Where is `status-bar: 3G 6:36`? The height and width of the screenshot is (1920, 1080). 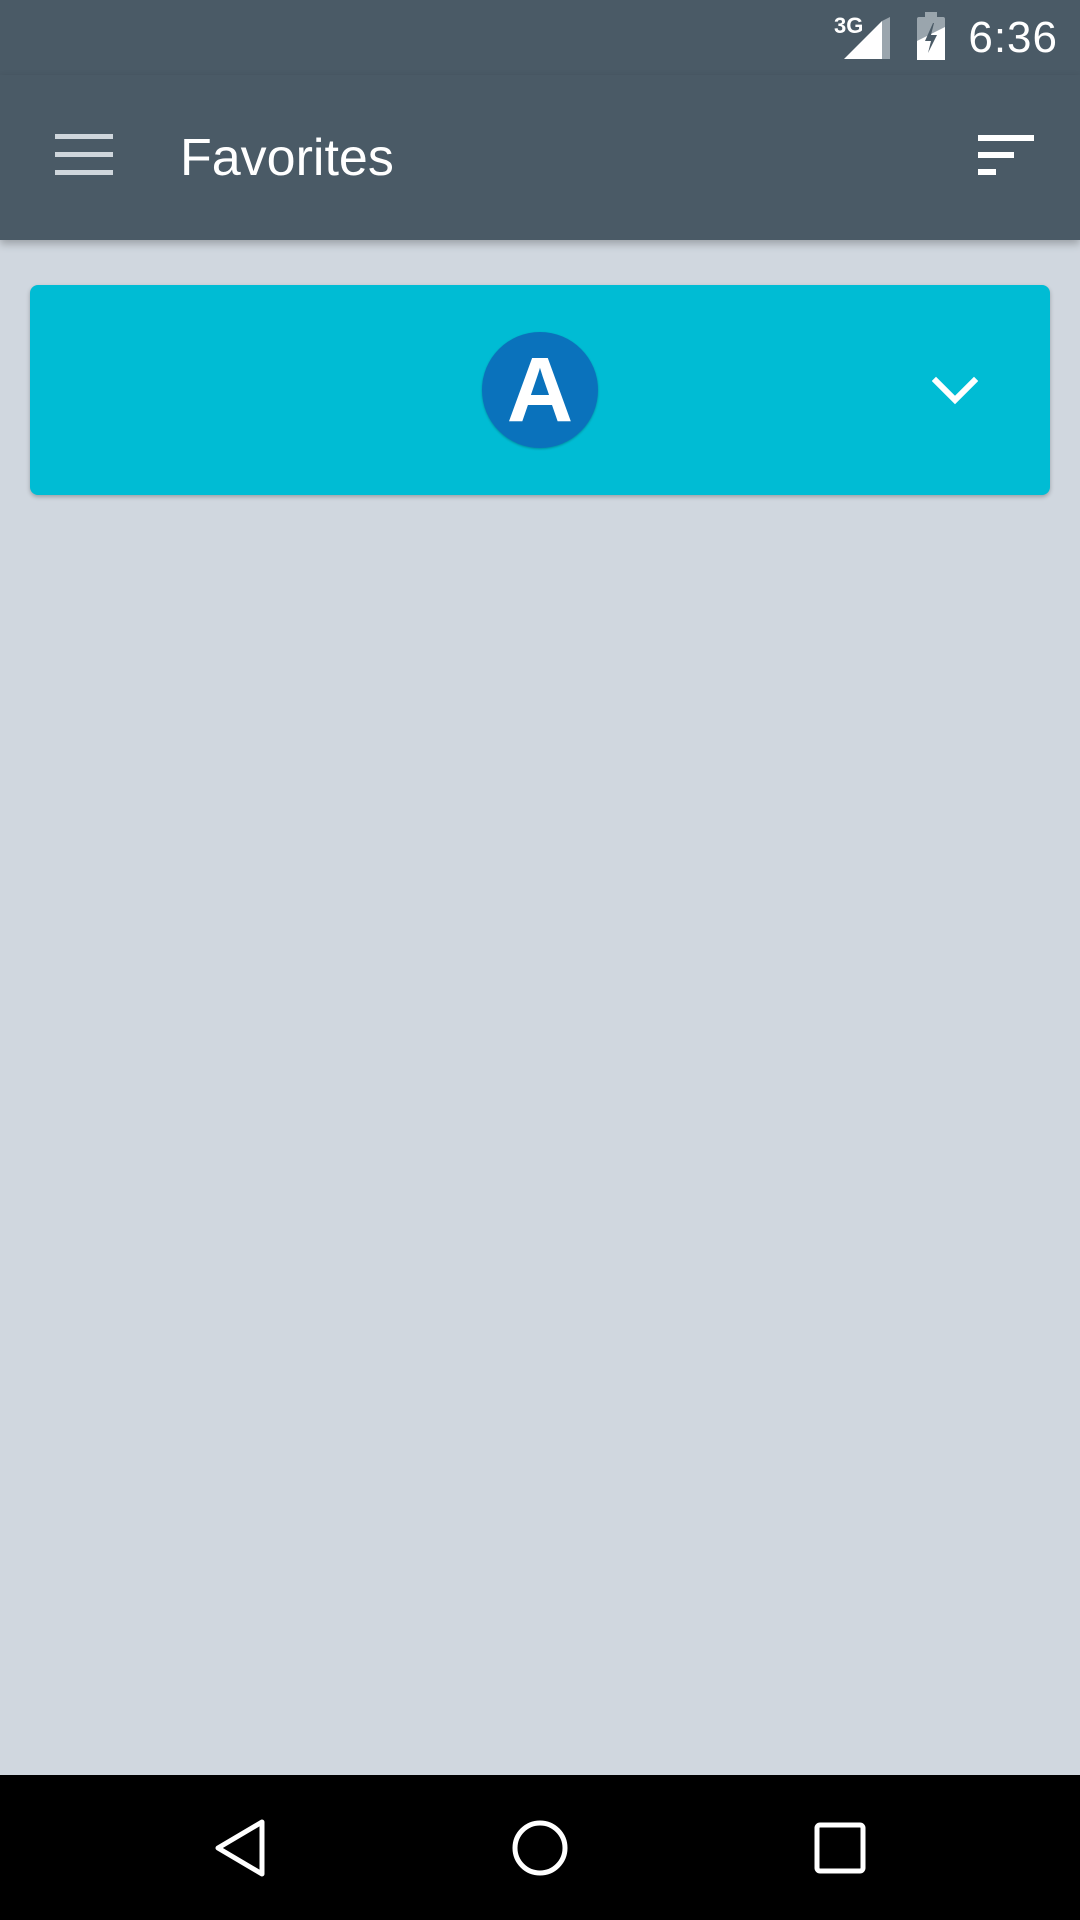
status-bar: 3G 6:36 is located at coordinates (540, 37).